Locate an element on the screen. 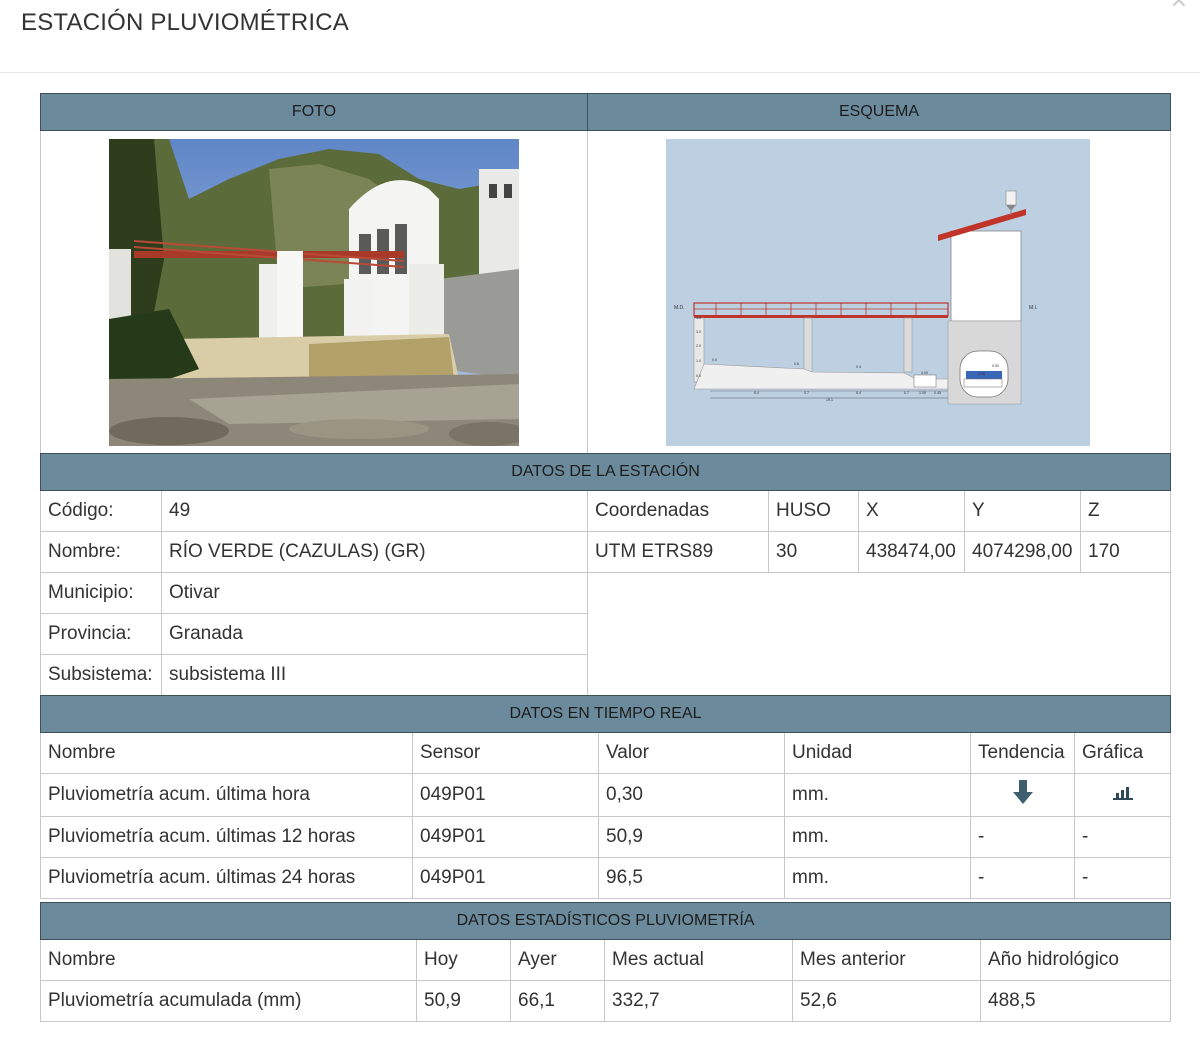 The height and width of the screenshot is (1047, 1200). coords-header-coordenadas: Coordenadas is located at coordinates (678, 511).